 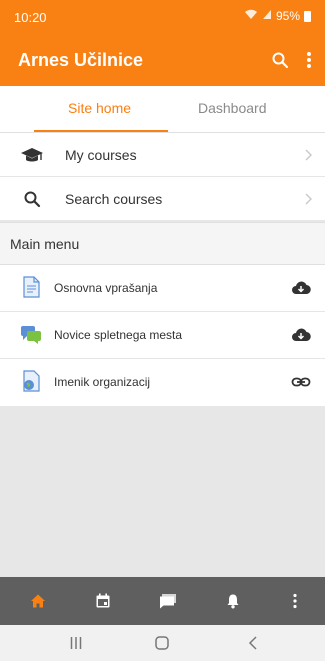 I want to click on notifications-icon, so click(x=233, y=601).